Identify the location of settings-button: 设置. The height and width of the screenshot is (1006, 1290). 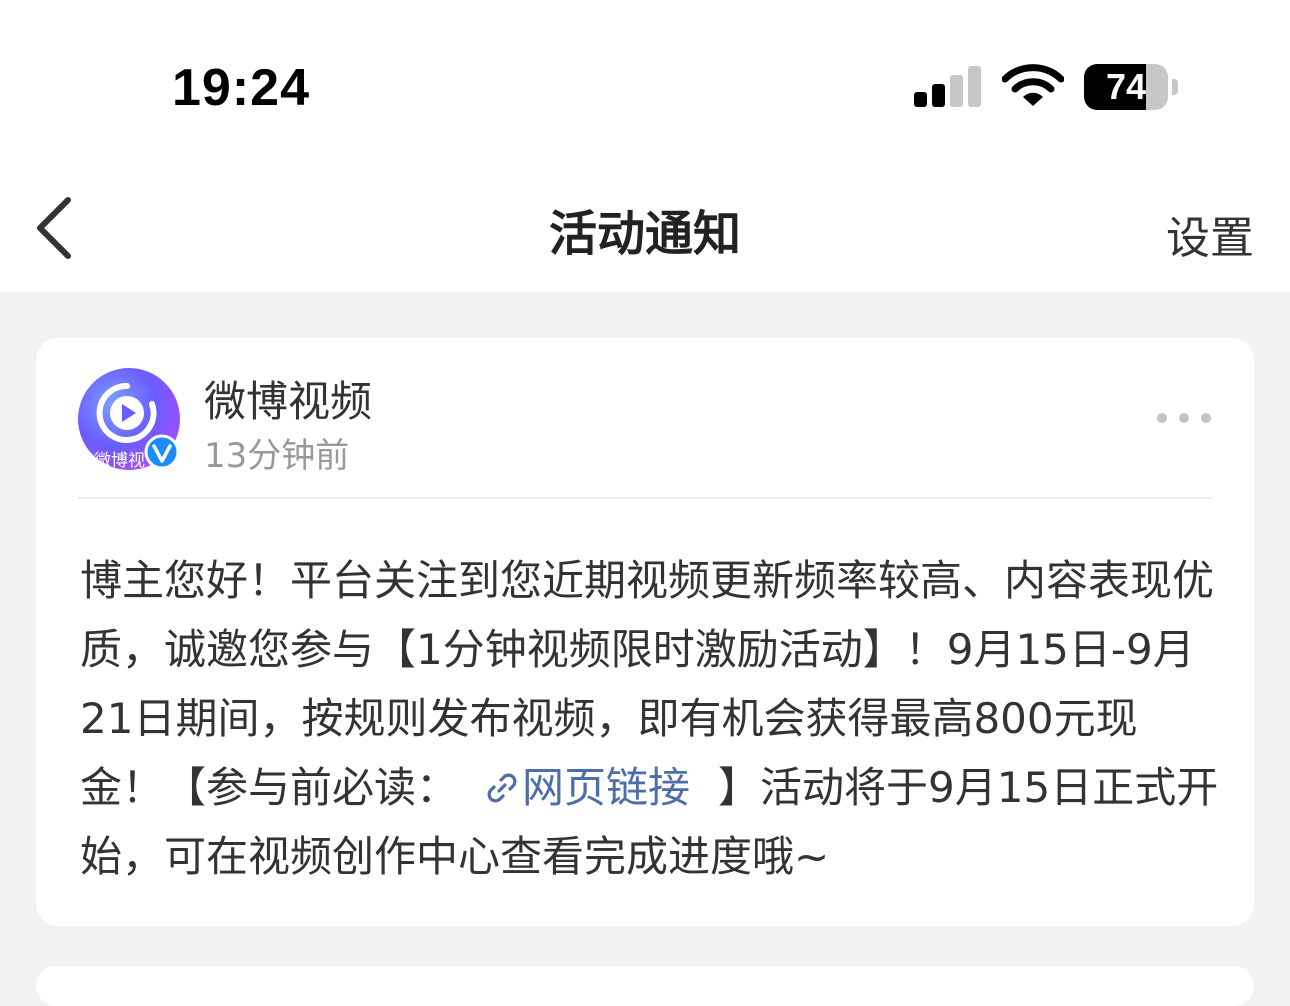
(1210, 234).